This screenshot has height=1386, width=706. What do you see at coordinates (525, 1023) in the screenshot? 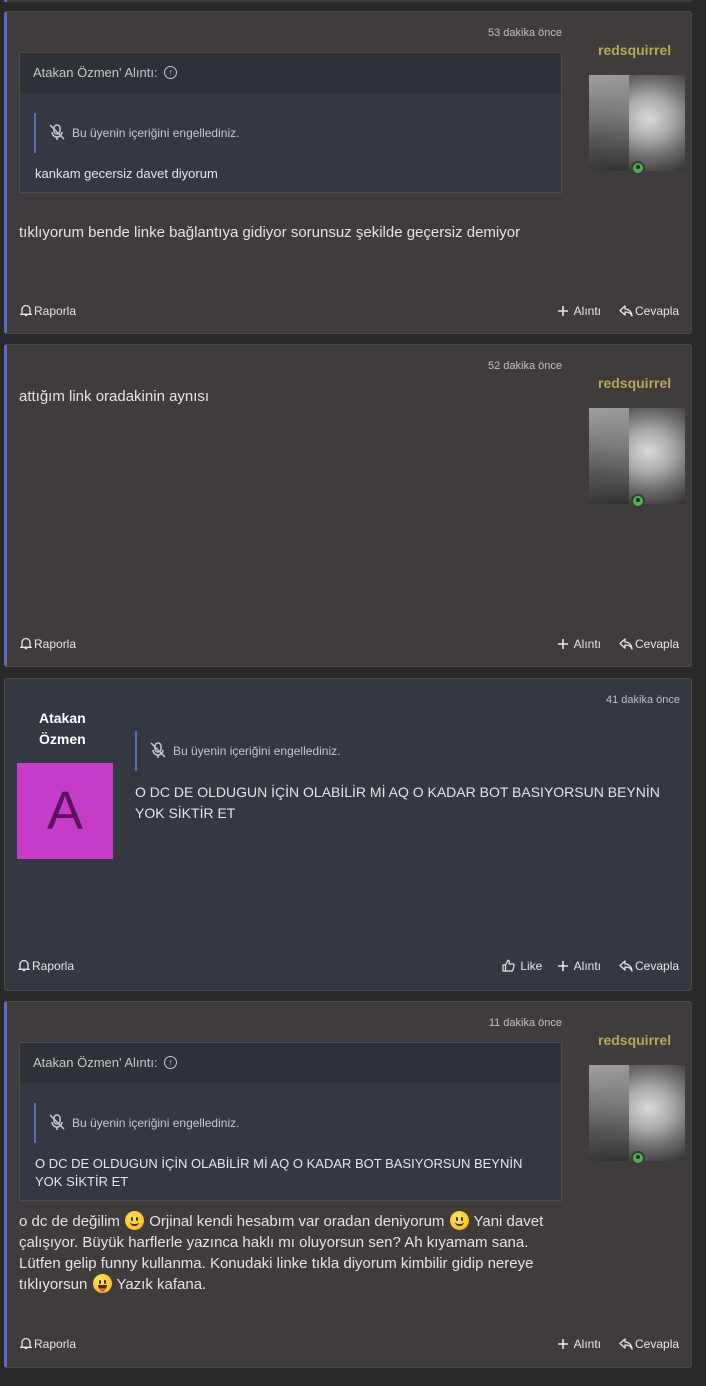
I see `post-timestamp: 11 dakika önce` at bounding box center [525, 1023].